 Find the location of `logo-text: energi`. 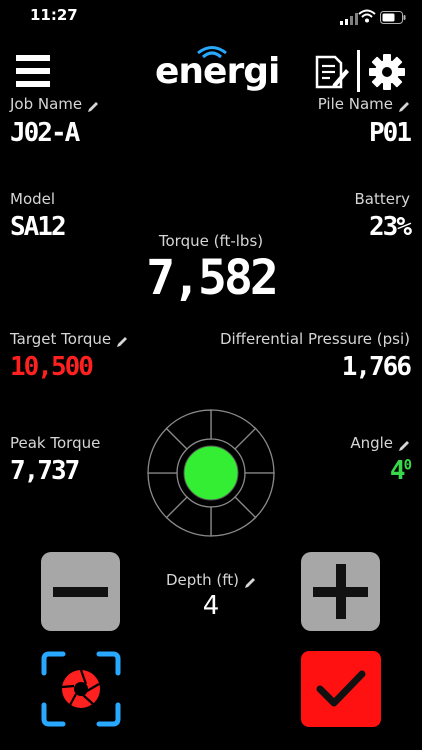

logo-text: energi is located at coordinates (217, 71).